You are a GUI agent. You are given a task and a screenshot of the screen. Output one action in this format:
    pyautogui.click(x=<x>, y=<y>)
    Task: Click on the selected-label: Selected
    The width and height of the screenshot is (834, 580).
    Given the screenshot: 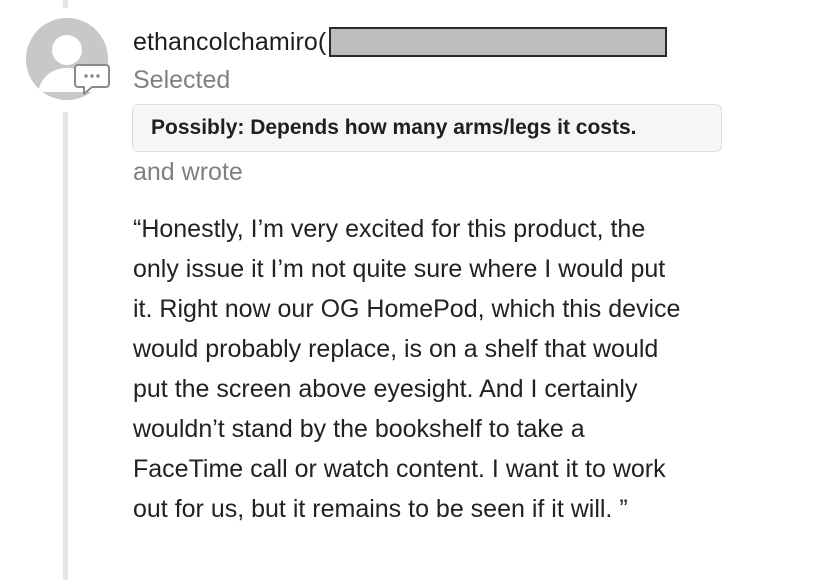 What is the action you would take?
    pyautogui.click(x=182, y=80)
    